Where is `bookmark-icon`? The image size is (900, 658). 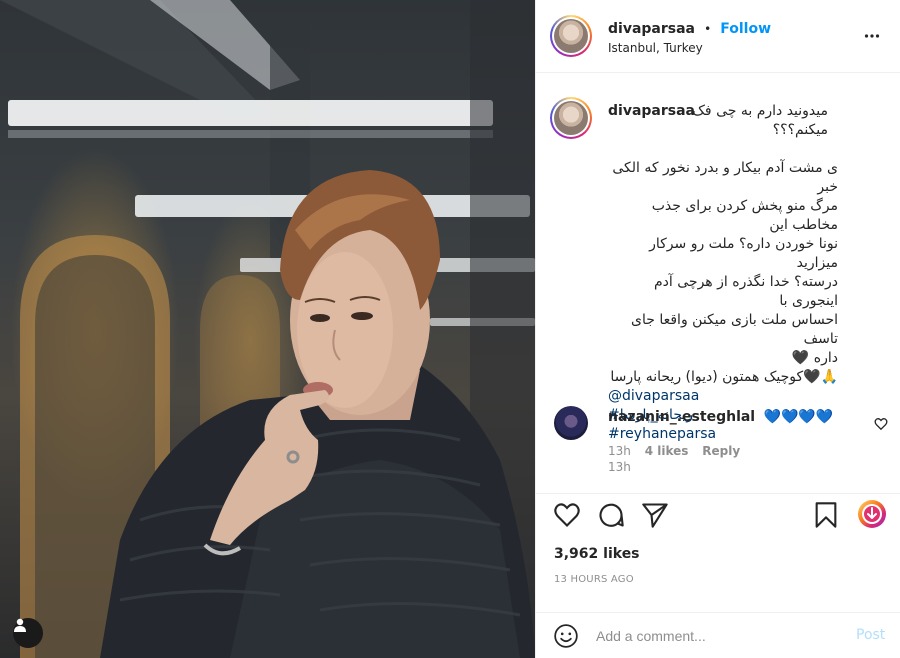 bookmark-icon is located at coordinates (826, 515).